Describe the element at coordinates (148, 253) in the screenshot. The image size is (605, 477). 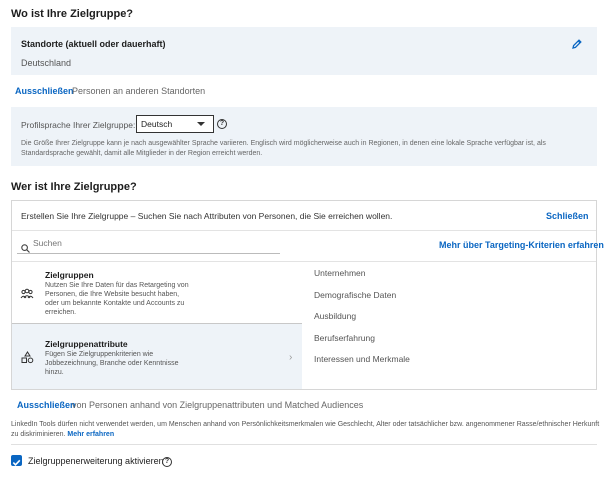
I see `search-underline` at that location.